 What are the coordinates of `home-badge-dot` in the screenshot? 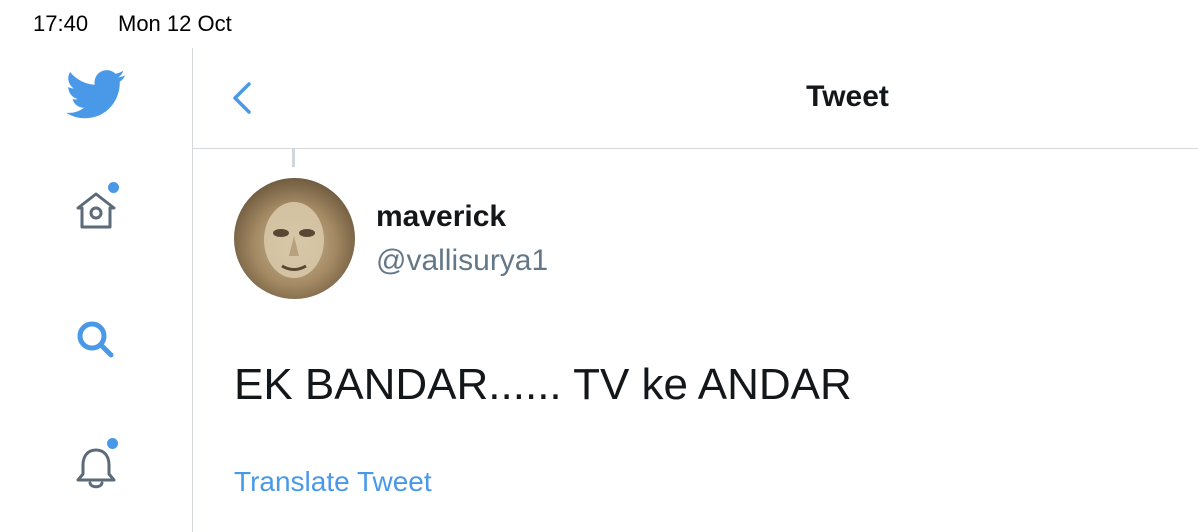 It's located at (113, 187).